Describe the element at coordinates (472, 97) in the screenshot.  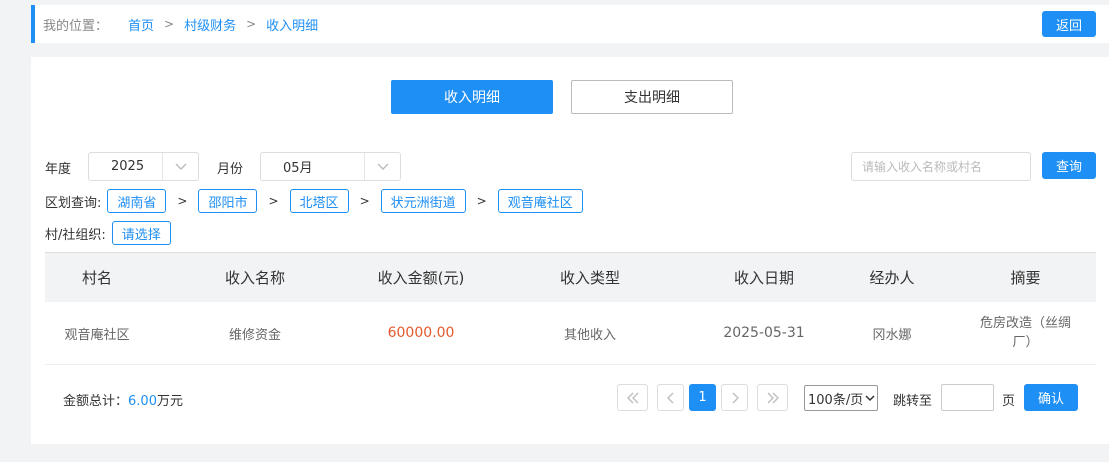
I see `tab-income-detail: 收入明细` at that location.